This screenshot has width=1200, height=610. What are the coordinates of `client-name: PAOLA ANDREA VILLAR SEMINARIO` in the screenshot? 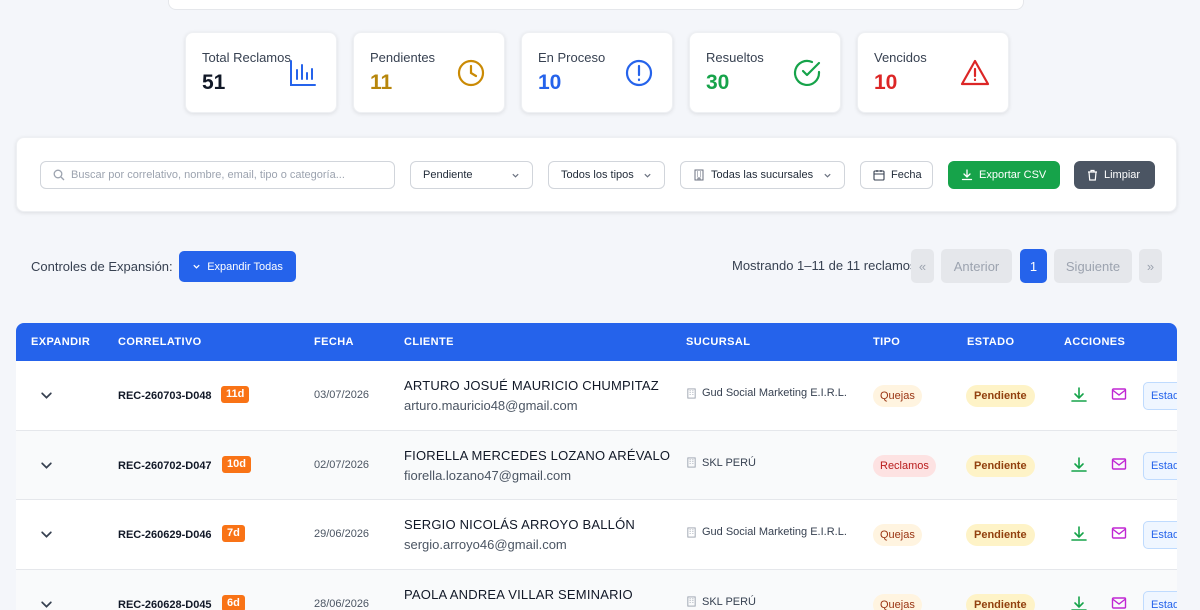 It's located at (518, 594).